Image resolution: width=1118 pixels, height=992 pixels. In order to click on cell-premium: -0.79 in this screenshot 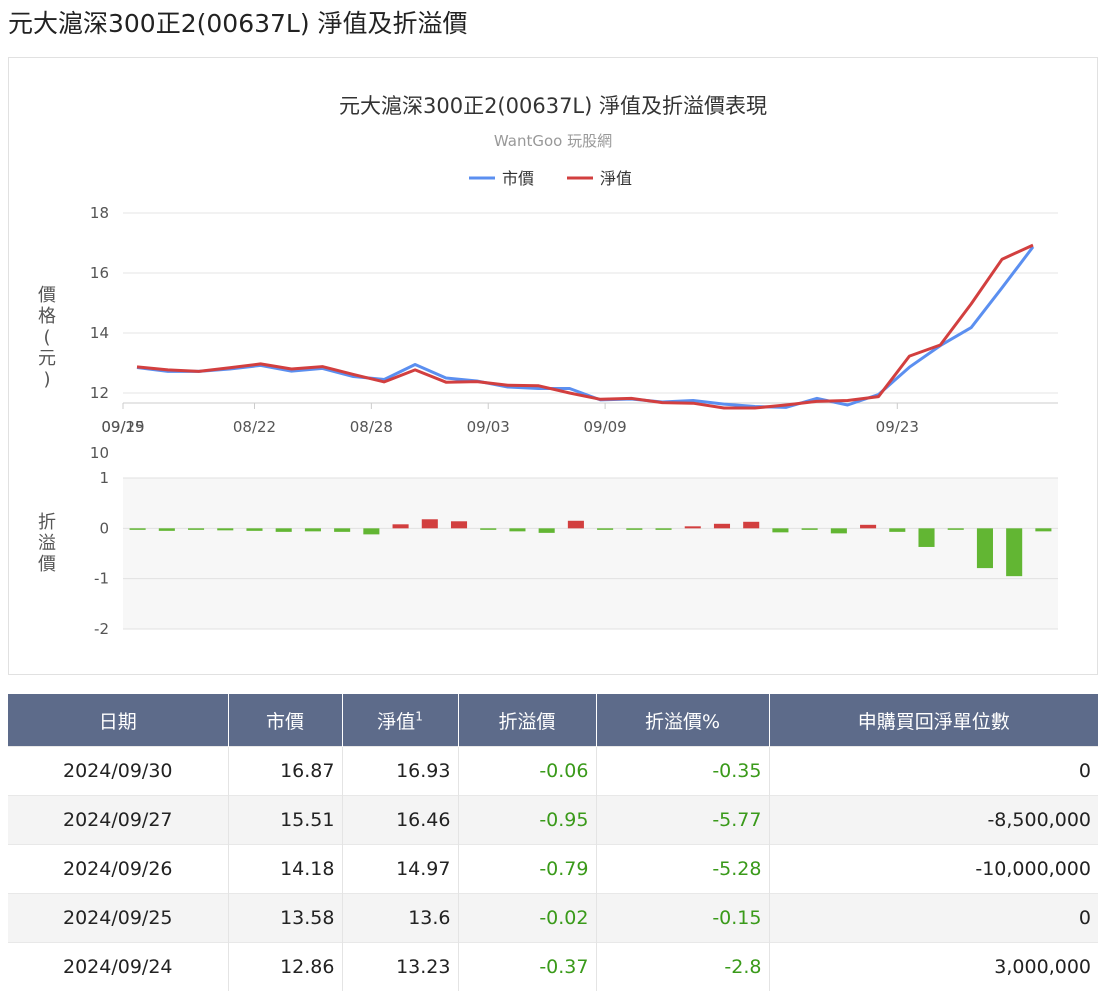, I will do `click(527, 869)`.